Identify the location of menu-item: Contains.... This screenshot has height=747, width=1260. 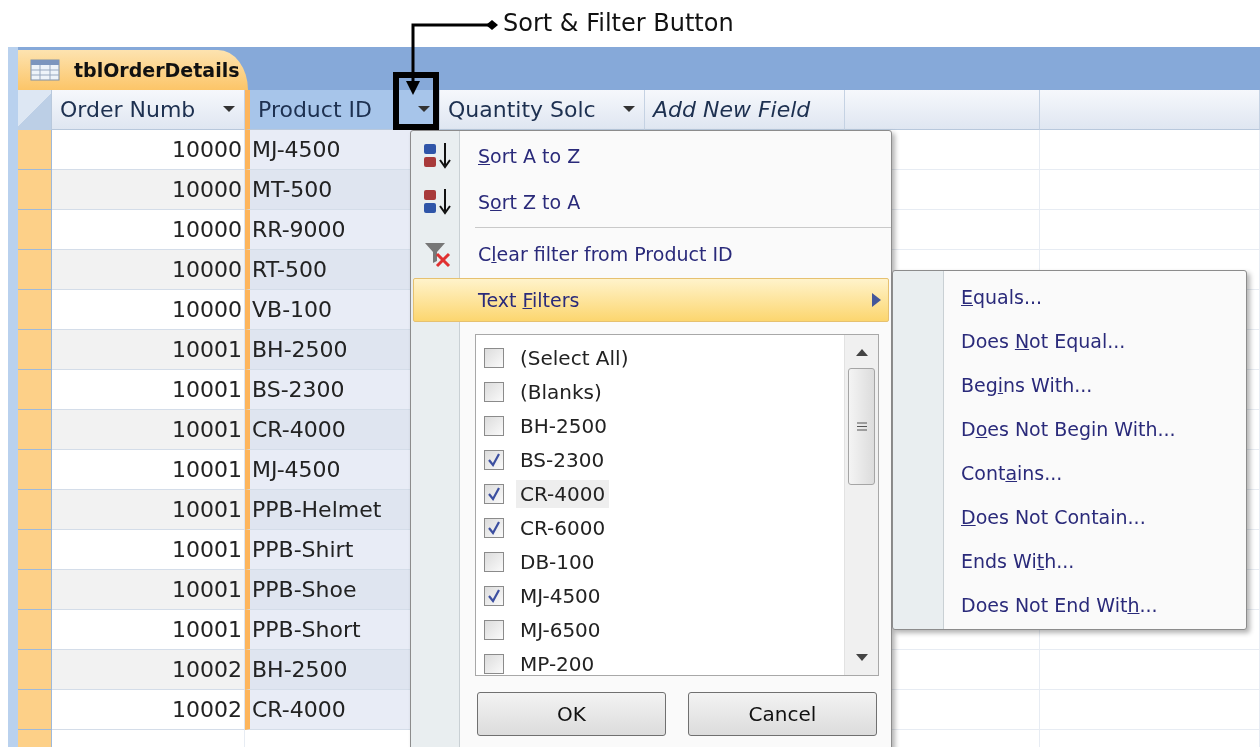
(1069, 473).